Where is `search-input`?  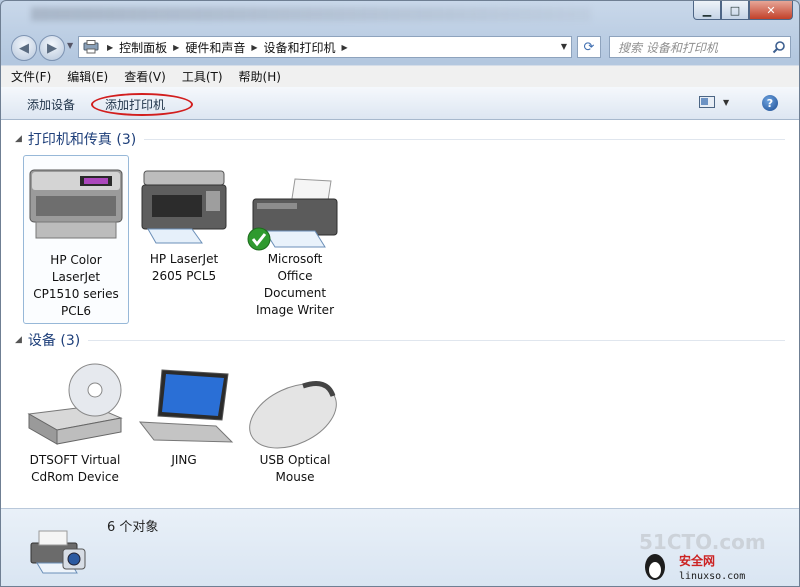
search-input is located at coordinates (693, 48).